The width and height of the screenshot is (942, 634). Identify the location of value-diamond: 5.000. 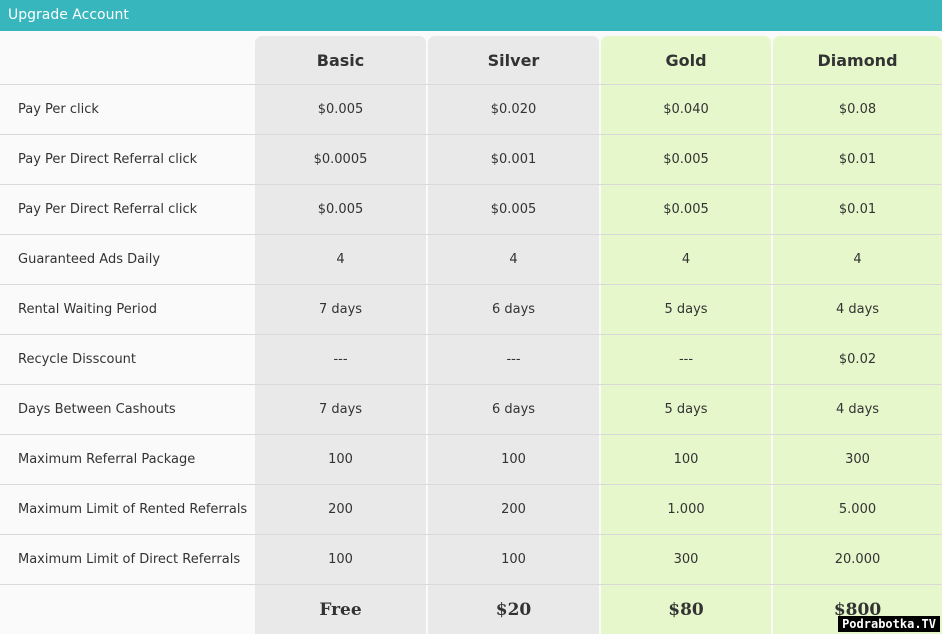
(857, 509).